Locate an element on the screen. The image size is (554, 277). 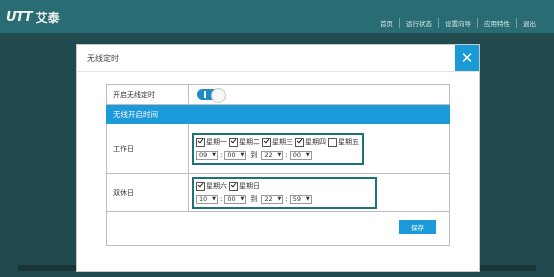
saturday-checkbox is located at coordinates (200, 186).